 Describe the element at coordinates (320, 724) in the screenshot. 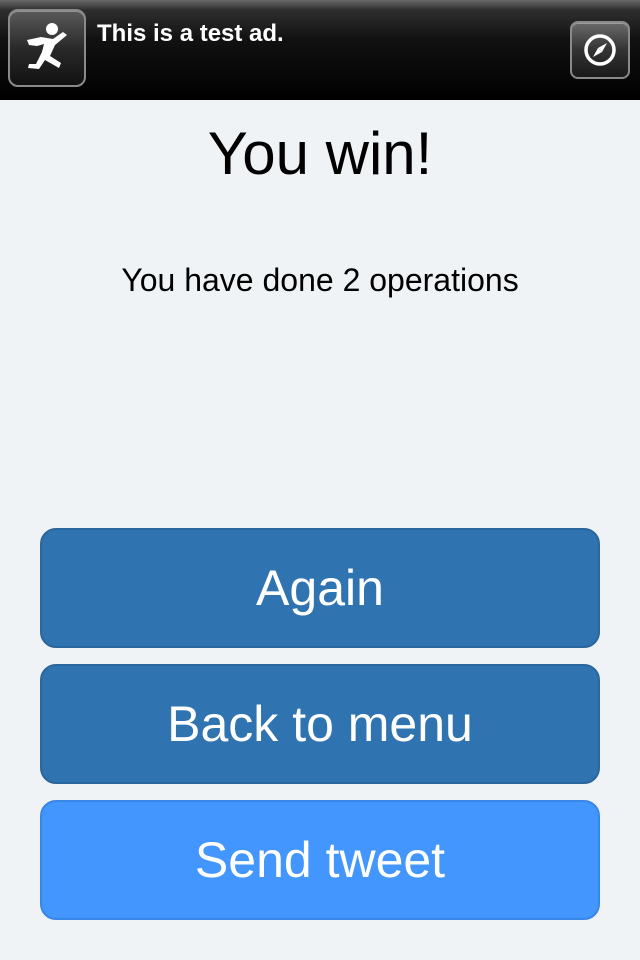

I see `back-to-menu-button: Back to menu` at that location.